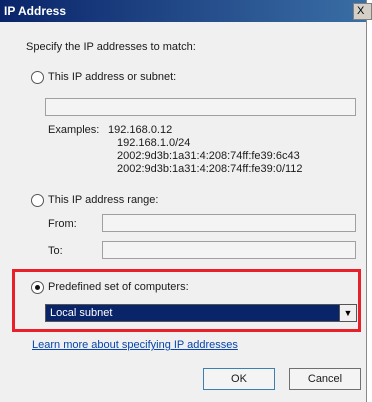  Describe the element at coordinates (186, 300) in the screenshot. I see `highlight-box` at that location.